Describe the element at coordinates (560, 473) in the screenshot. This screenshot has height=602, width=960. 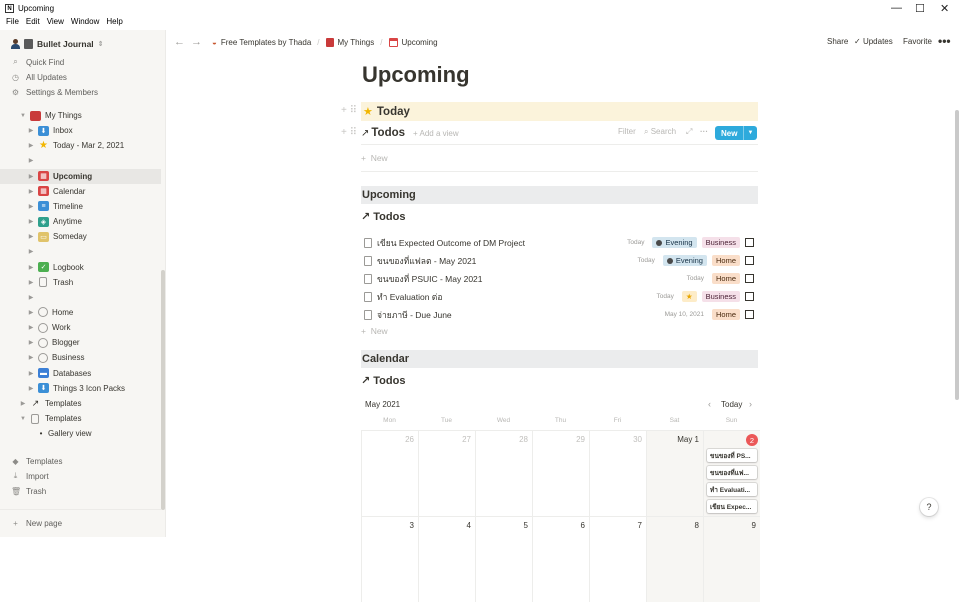
I see `calendar-day-cell: 29` at that location.